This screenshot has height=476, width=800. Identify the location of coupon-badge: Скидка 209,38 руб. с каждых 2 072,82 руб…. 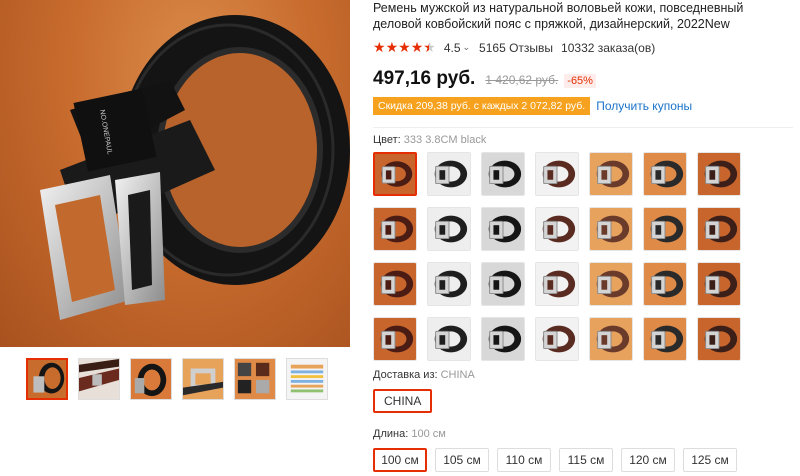
(482, 106).